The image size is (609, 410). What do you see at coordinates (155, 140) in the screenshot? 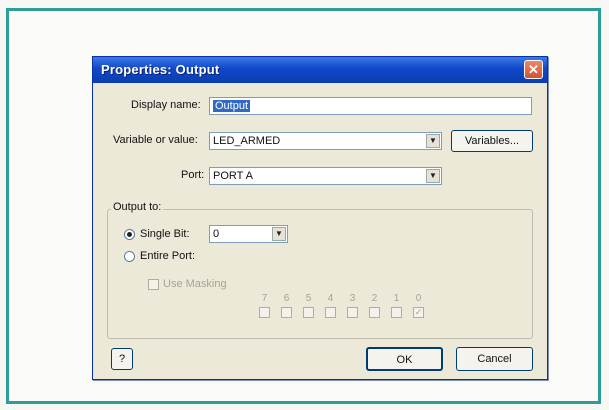
I see `variable-label: Variable or value:` at bounding box center [155, 140].